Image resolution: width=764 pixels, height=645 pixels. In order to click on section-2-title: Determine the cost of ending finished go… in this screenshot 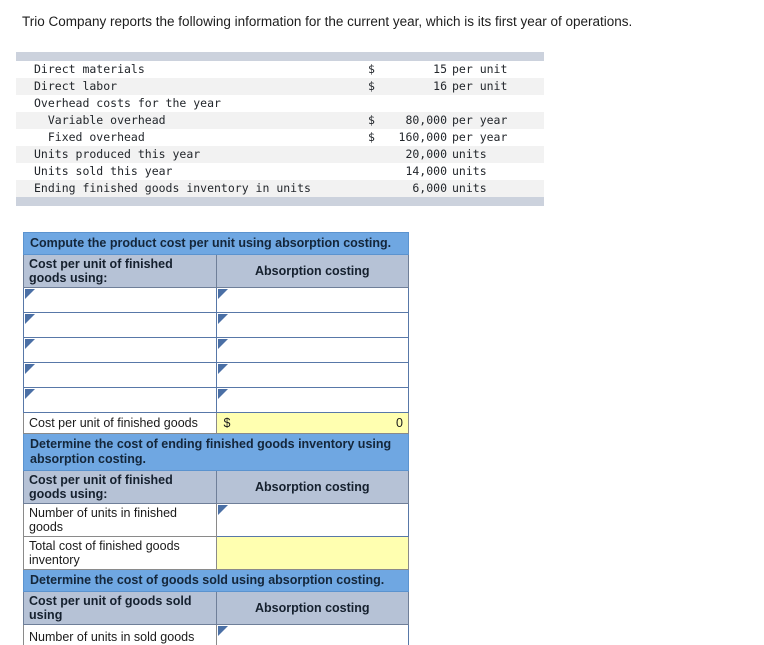, I will do `click(216, 452)`.